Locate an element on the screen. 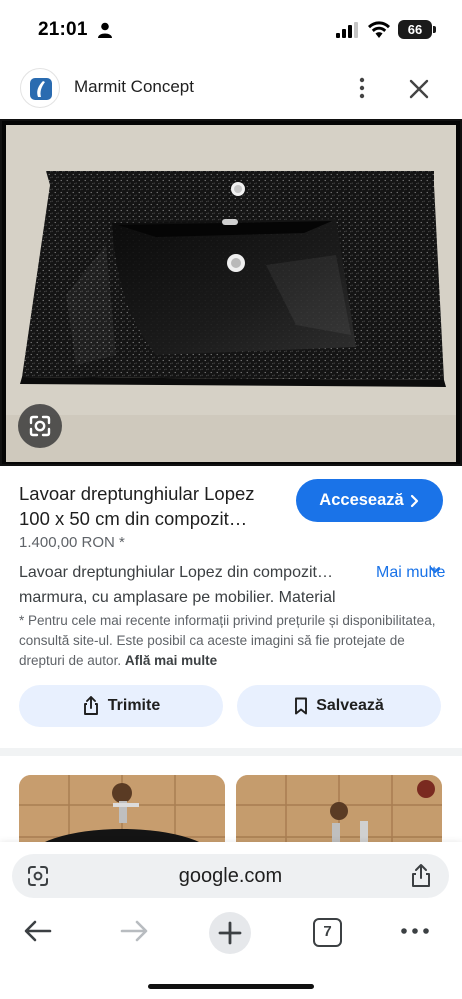 The width and height of the screenshot is (462, 999). product-price: 1.400,00 RON * is located at coordinates (72, 542).